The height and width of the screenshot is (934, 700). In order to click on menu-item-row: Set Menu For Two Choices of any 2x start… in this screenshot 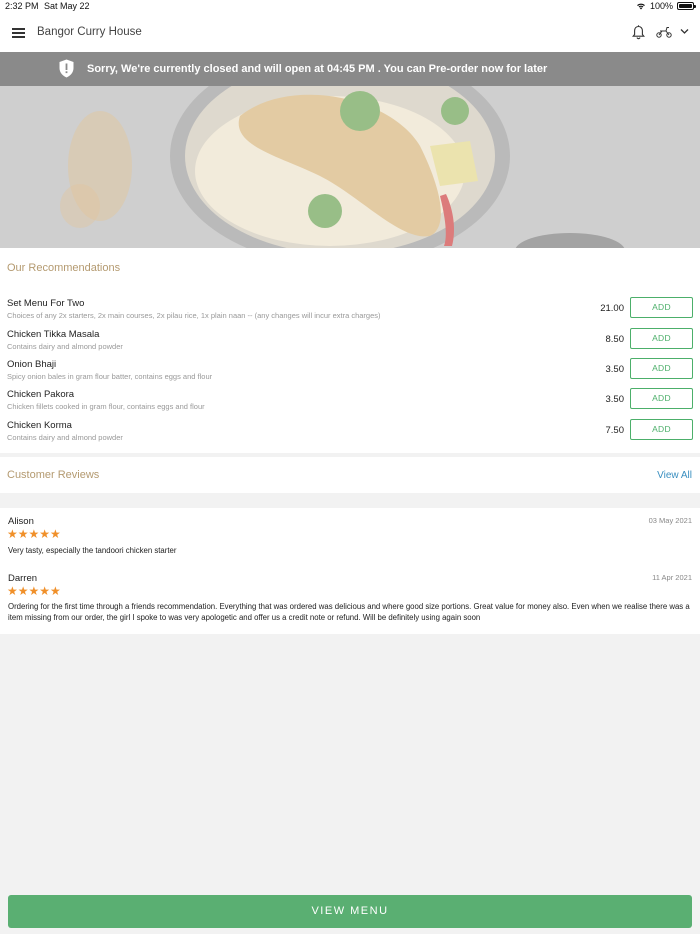, I will do `click(350, 312)`.